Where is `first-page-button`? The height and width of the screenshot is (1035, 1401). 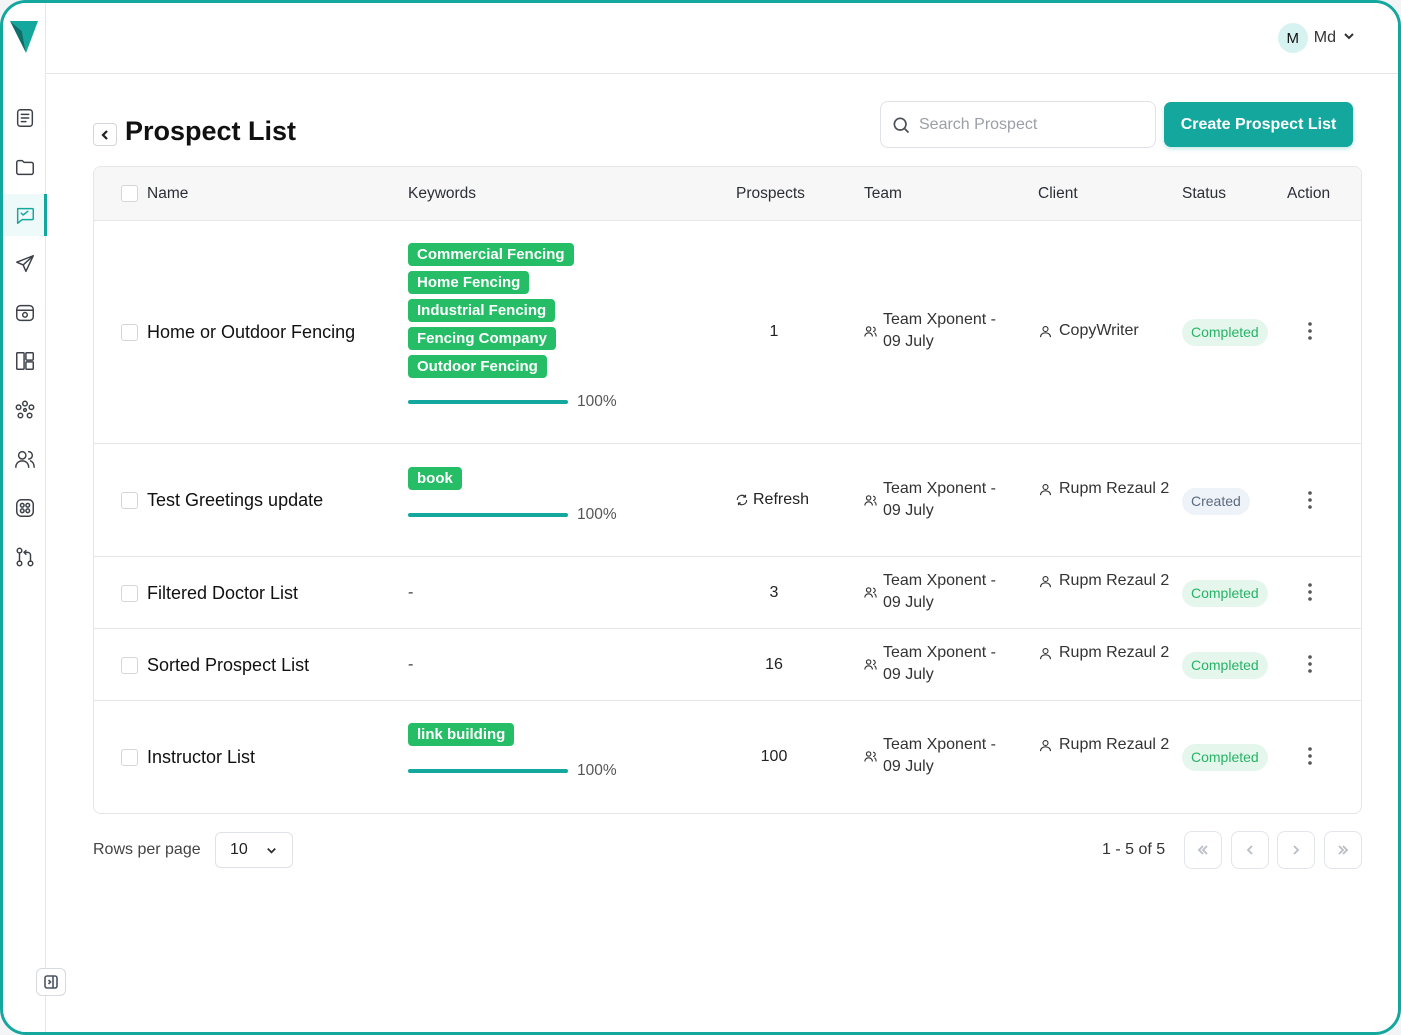
first-page-button is located at coordinates (1203, 850).